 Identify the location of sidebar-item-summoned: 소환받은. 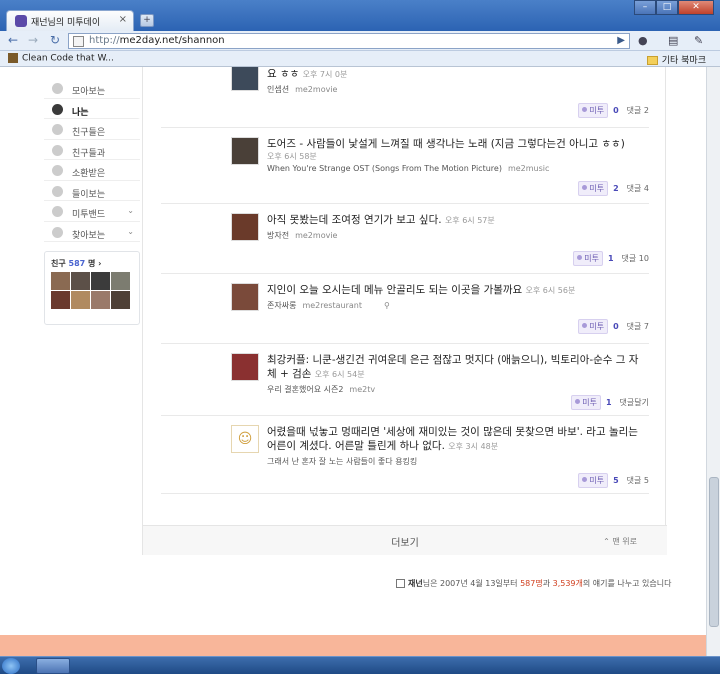
(92, 170).